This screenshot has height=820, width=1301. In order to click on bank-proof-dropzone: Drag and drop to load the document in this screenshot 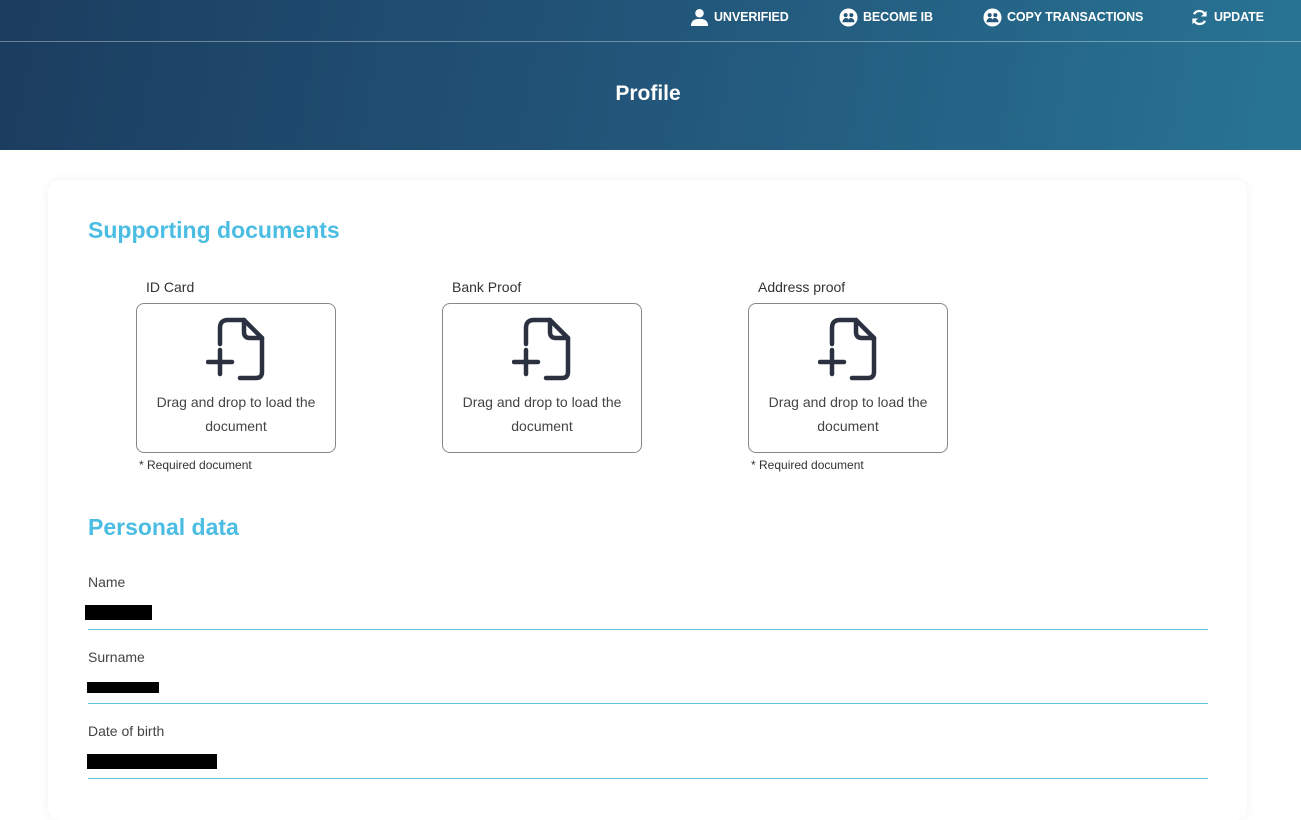, I will do `click(542, 378)`.